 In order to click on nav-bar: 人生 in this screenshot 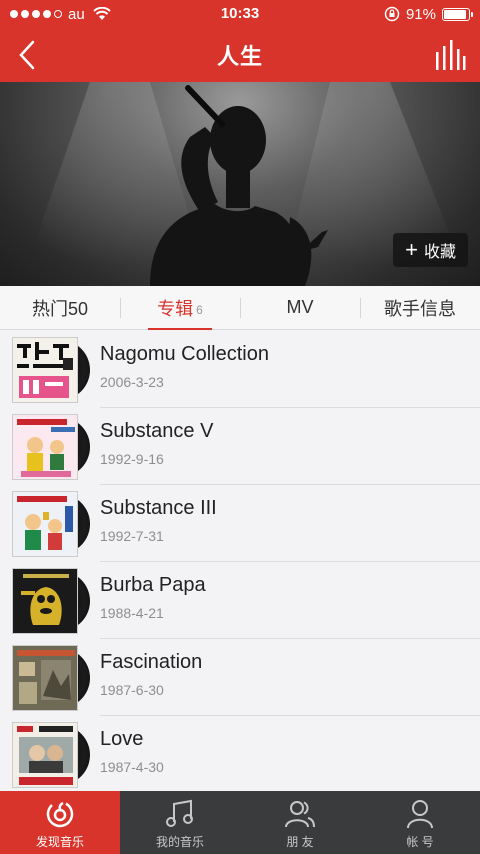, I will do `click(240, 55)`.